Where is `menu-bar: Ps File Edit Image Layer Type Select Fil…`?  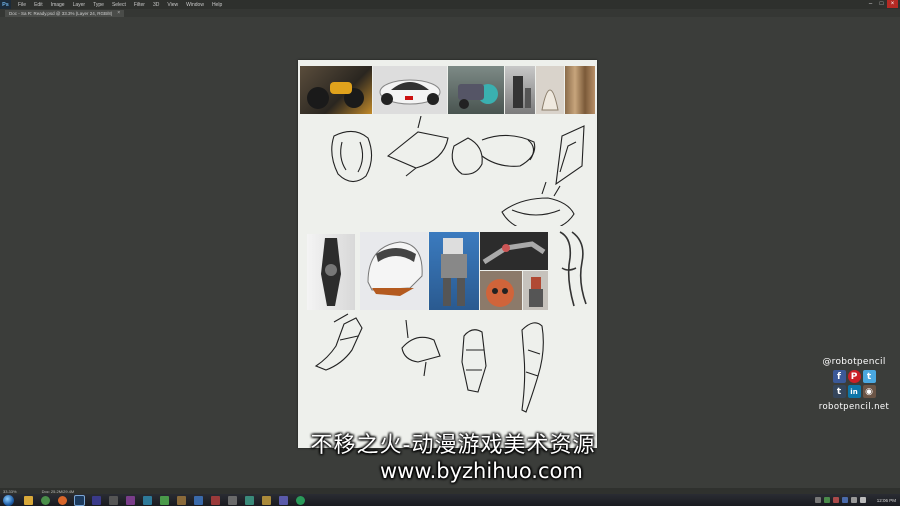
menu-bar: Ps File Edit Image Layer Type Select Fil… is located at coordinates (450, 4).